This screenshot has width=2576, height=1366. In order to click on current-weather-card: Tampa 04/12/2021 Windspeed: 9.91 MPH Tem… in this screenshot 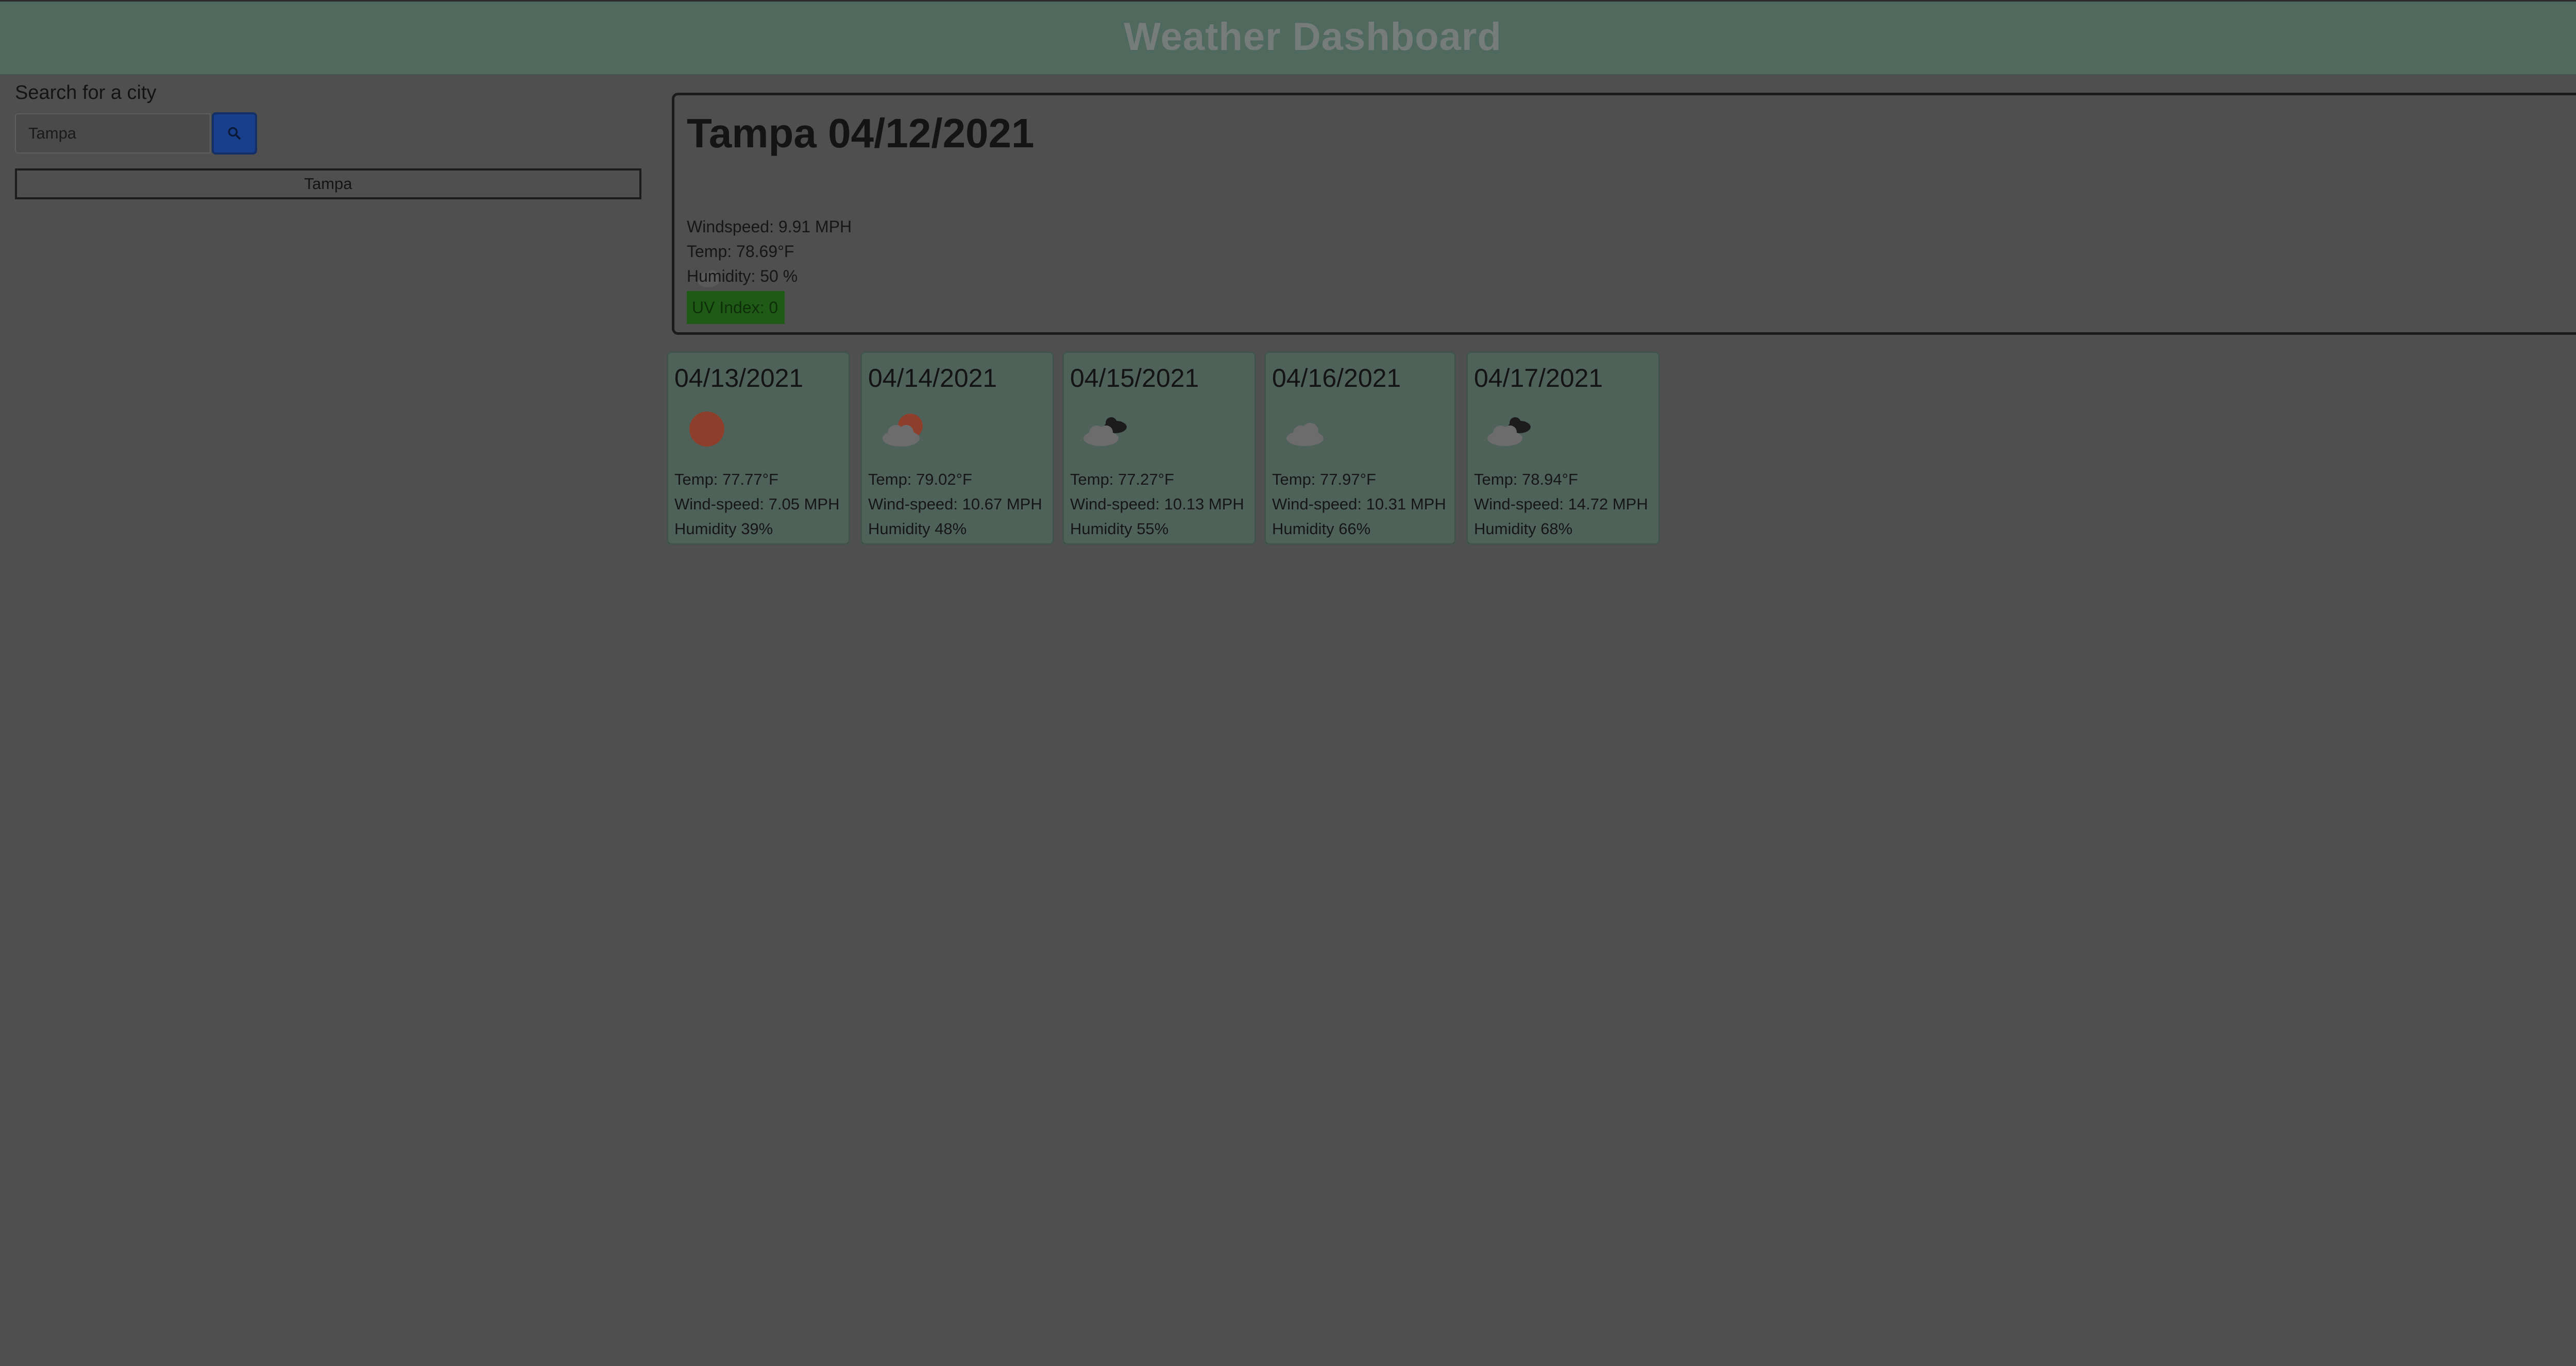, I will do `click(1624, 214)`.